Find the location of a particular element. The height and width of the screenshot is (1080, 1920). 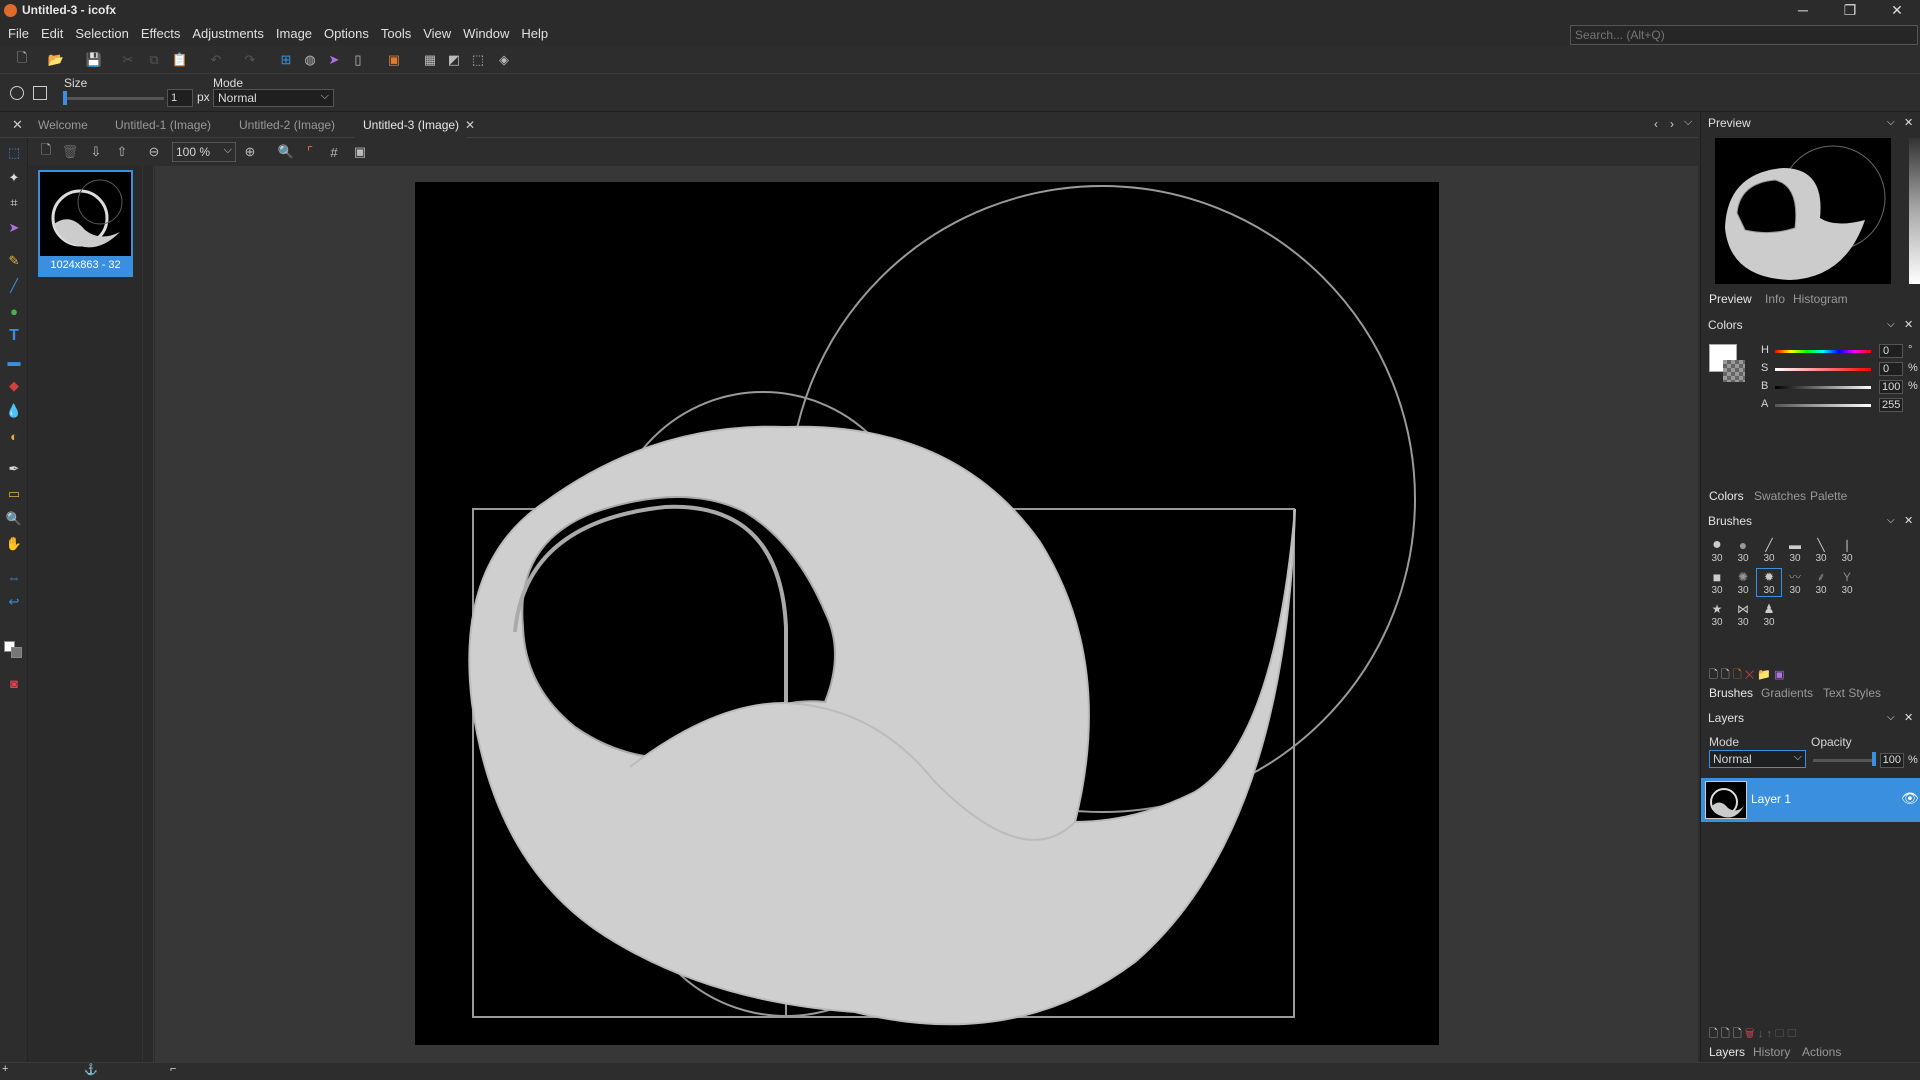

menu-file: File is located at coordinates (18, 34).